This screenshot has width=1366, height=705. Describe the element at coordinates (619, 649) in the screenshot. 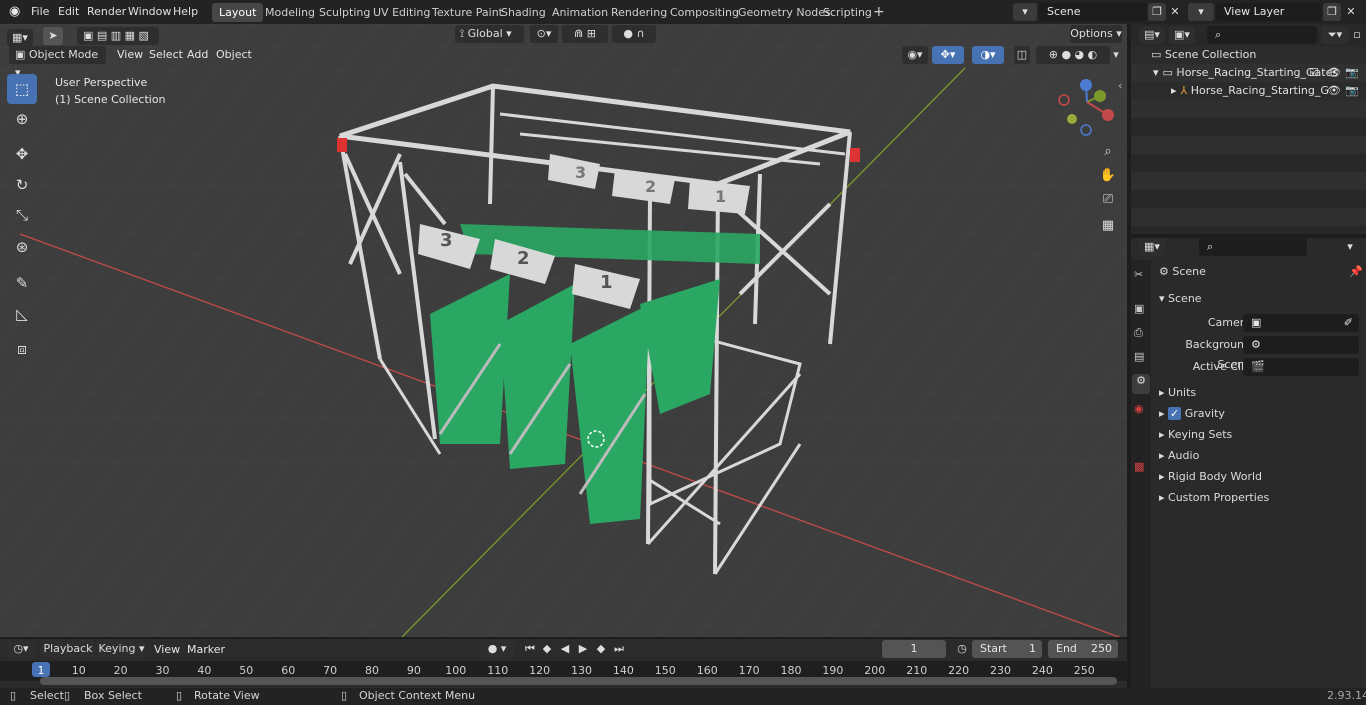

I see `jump-end-icon: ⏭` at that location.